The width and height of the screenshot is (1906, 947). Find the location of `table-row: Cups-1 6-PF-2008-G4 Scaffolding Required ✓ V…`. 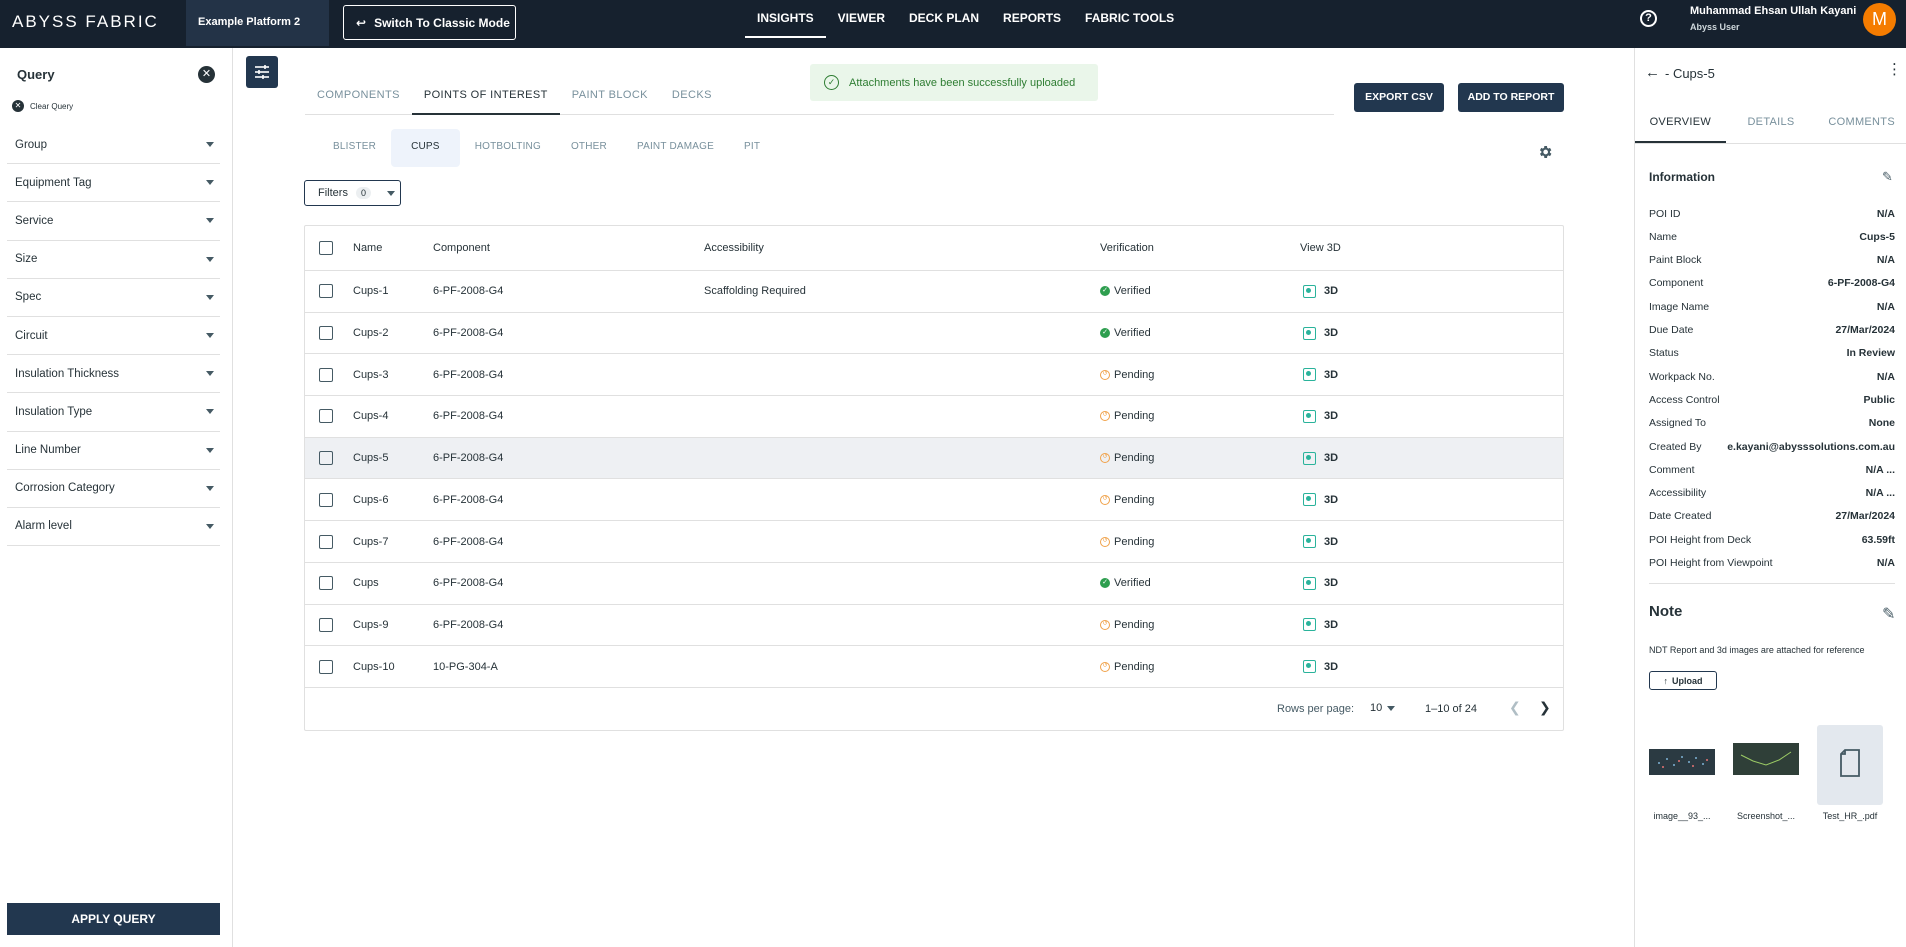

table-row: Cups-1 6-PF-2008-G4 Scaffolding Required ✓ V… is located at coordinates (934, 292).